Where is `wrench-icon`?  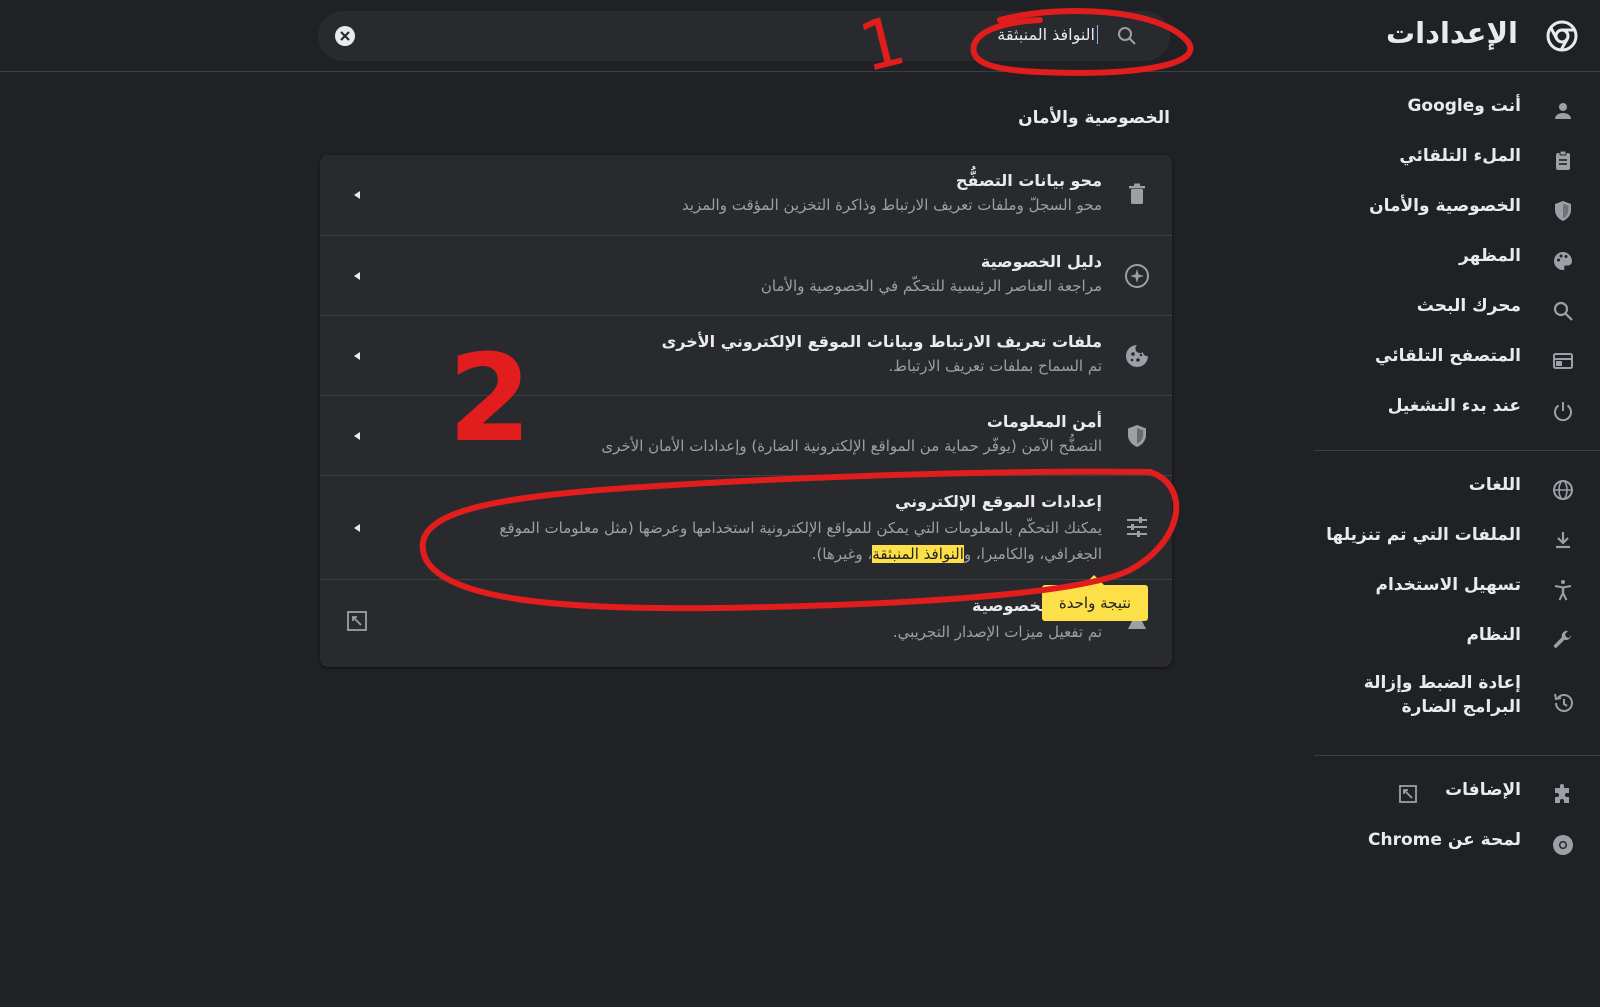
wrench-icon is located at coordinates (1562, 639).